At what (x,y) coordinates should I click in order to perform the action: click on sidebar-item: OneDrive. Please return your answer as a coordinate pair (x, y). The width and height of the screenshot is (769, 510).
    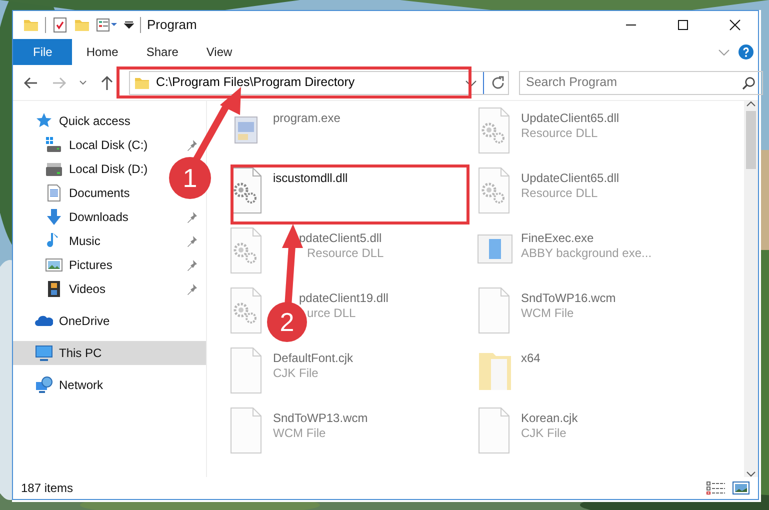
    Looking at the image, I should click on (65, 321).